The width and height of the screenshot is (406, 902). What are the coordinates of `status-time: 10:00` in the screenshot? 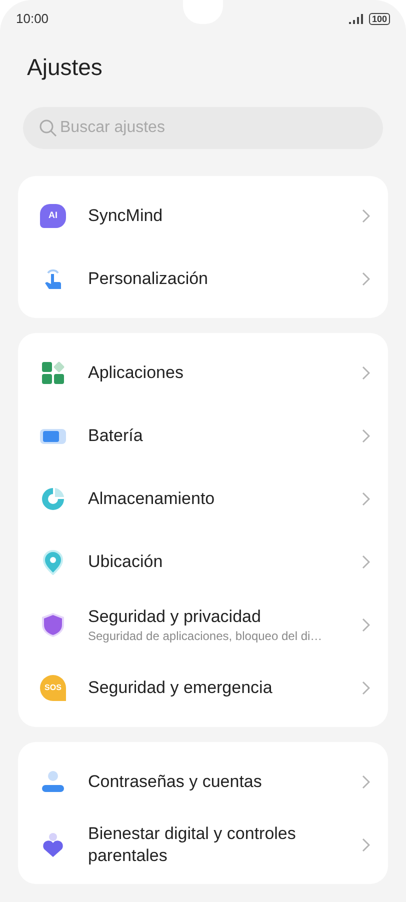 It's located at (32, 19).